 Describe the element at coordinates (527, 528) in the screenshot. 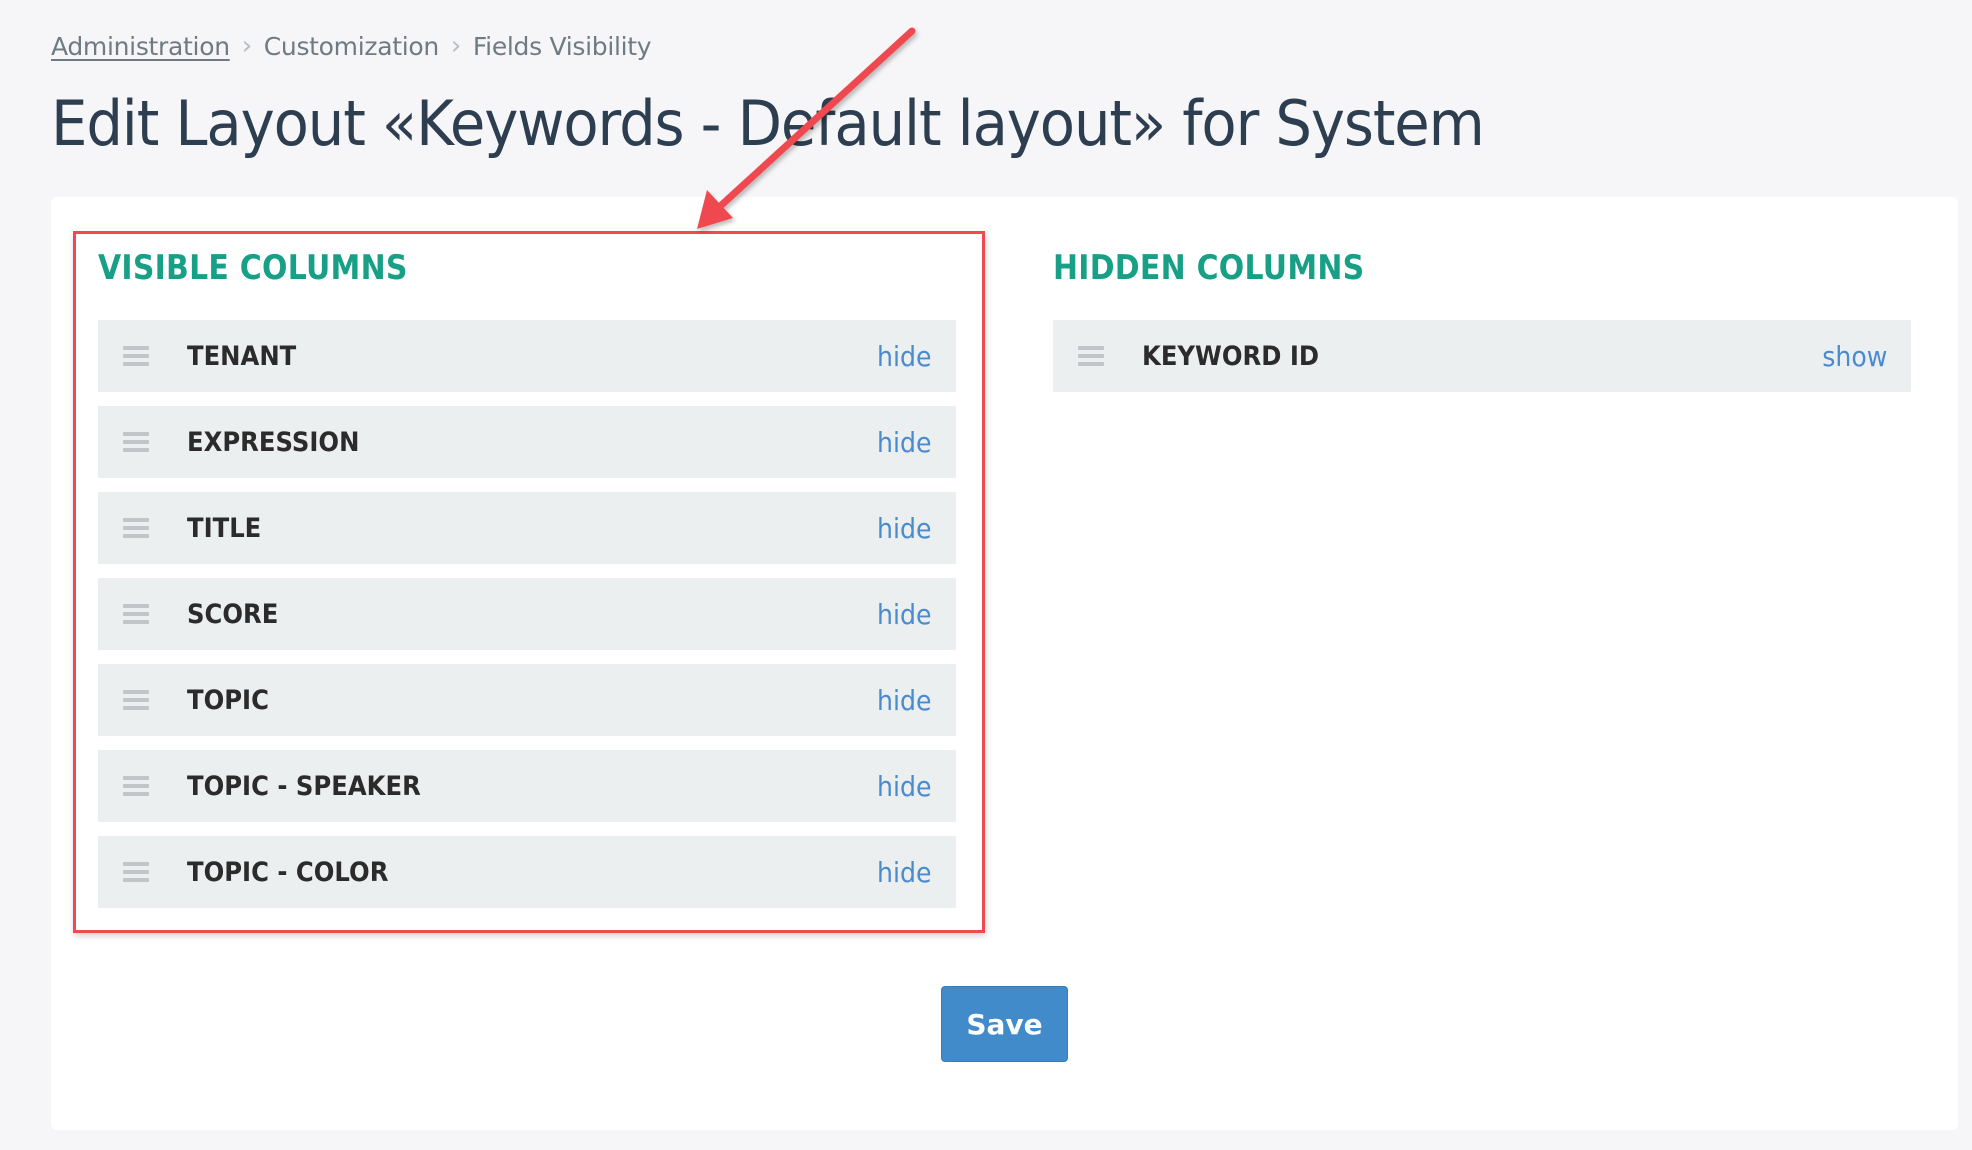

I see `column-row: TITLE hide` at that location.